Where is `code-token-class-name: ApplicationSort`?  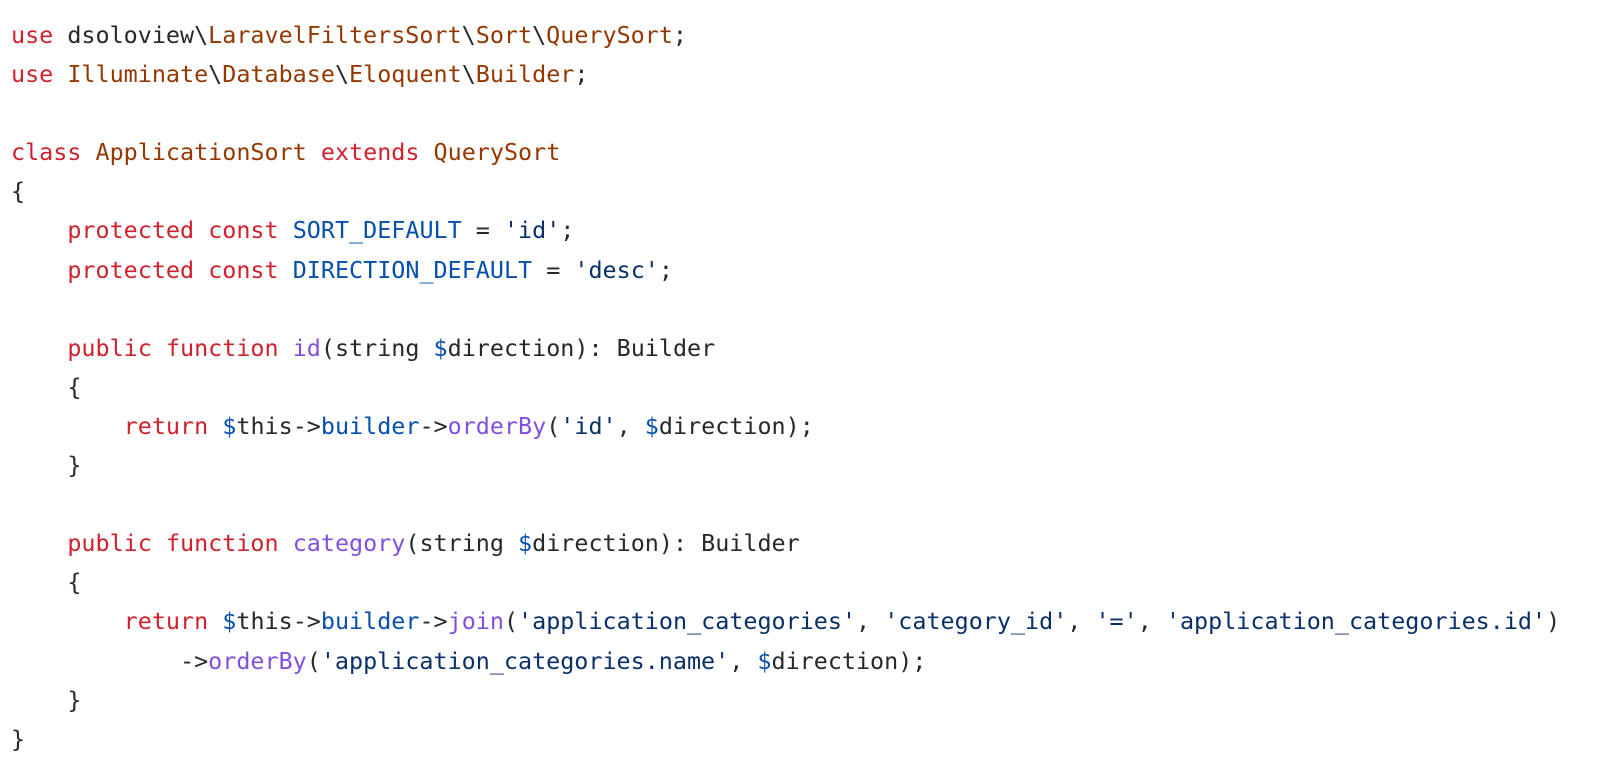 code-token-class-name: ApplicationSort is located at coordinates (201, 152).